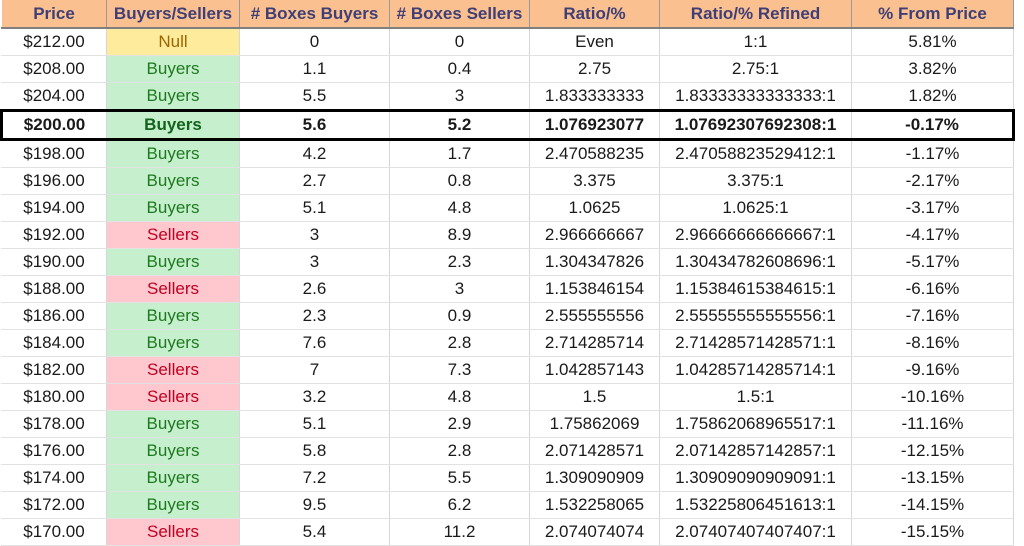 This screenshot has height=546, width=1024. Describe the element at coordinates (54, 96) in the screenshot. I see `cell-price: $204.00` at that location.